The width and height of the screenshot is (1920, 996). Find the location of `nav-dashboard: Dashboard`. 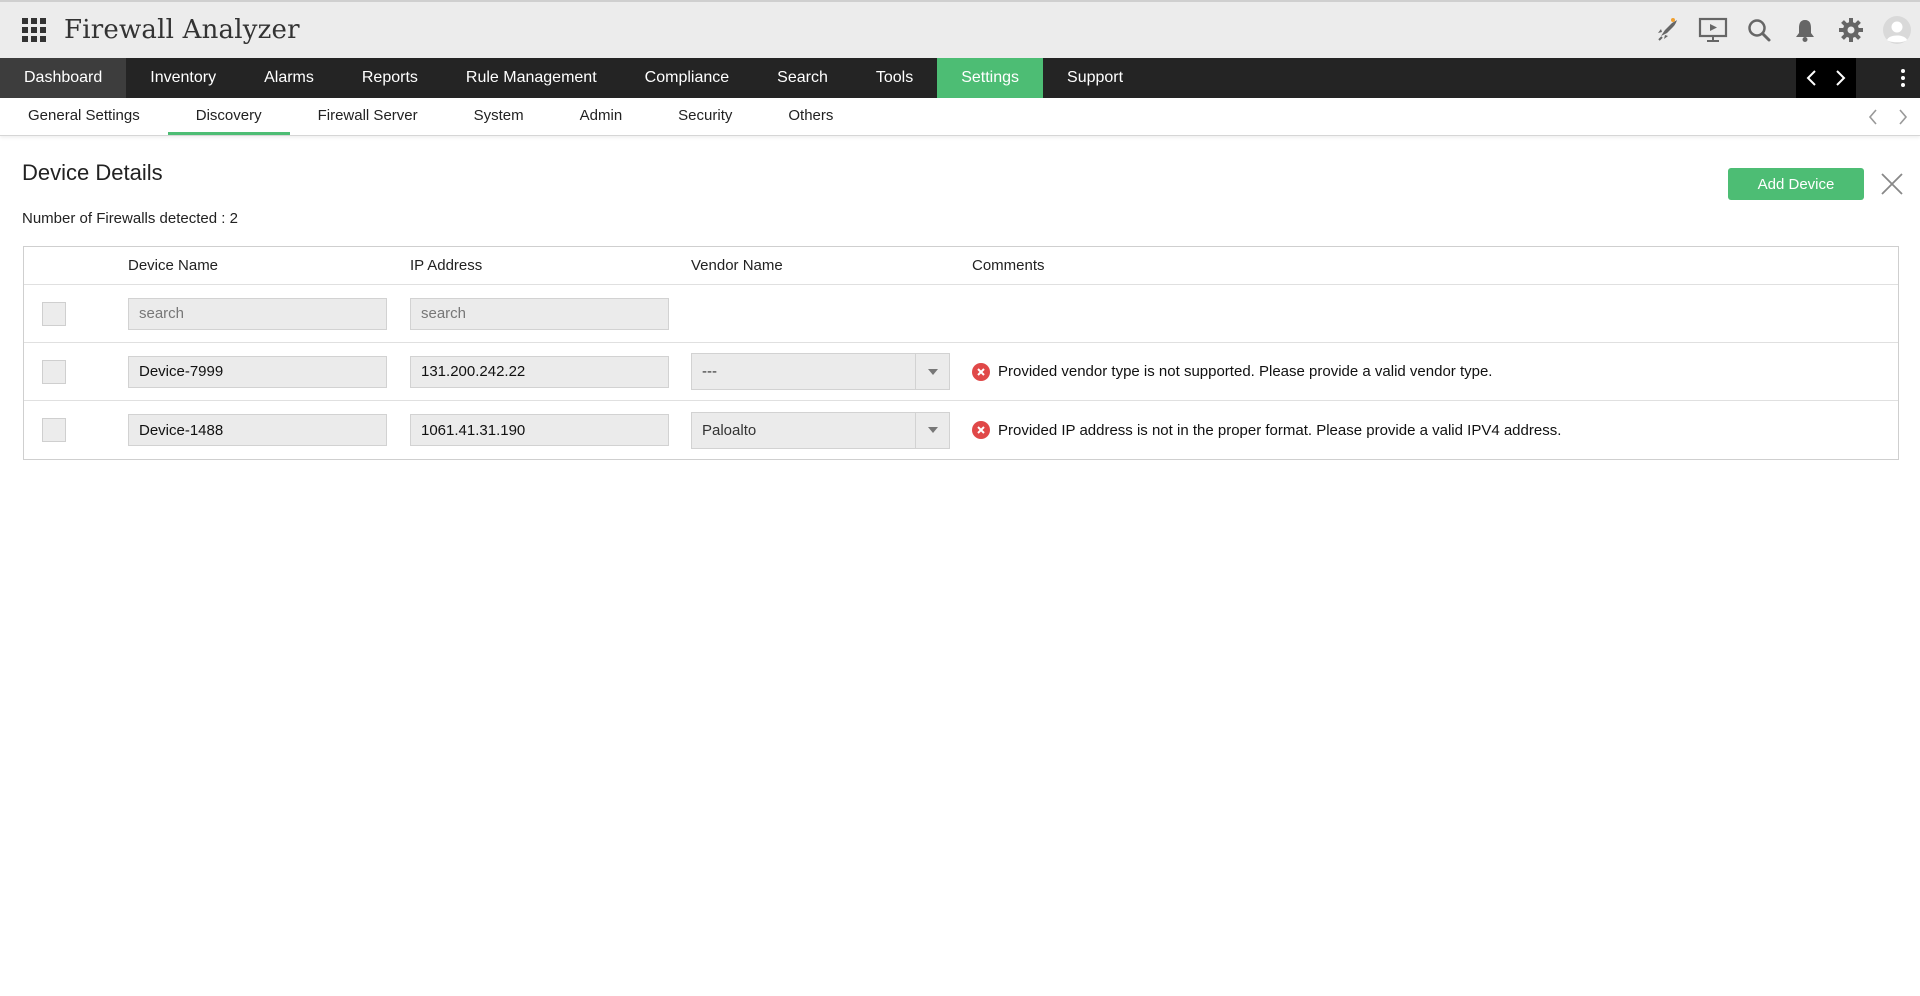

nav-dashboard: Dashboard is located at coordinates (63, 78).